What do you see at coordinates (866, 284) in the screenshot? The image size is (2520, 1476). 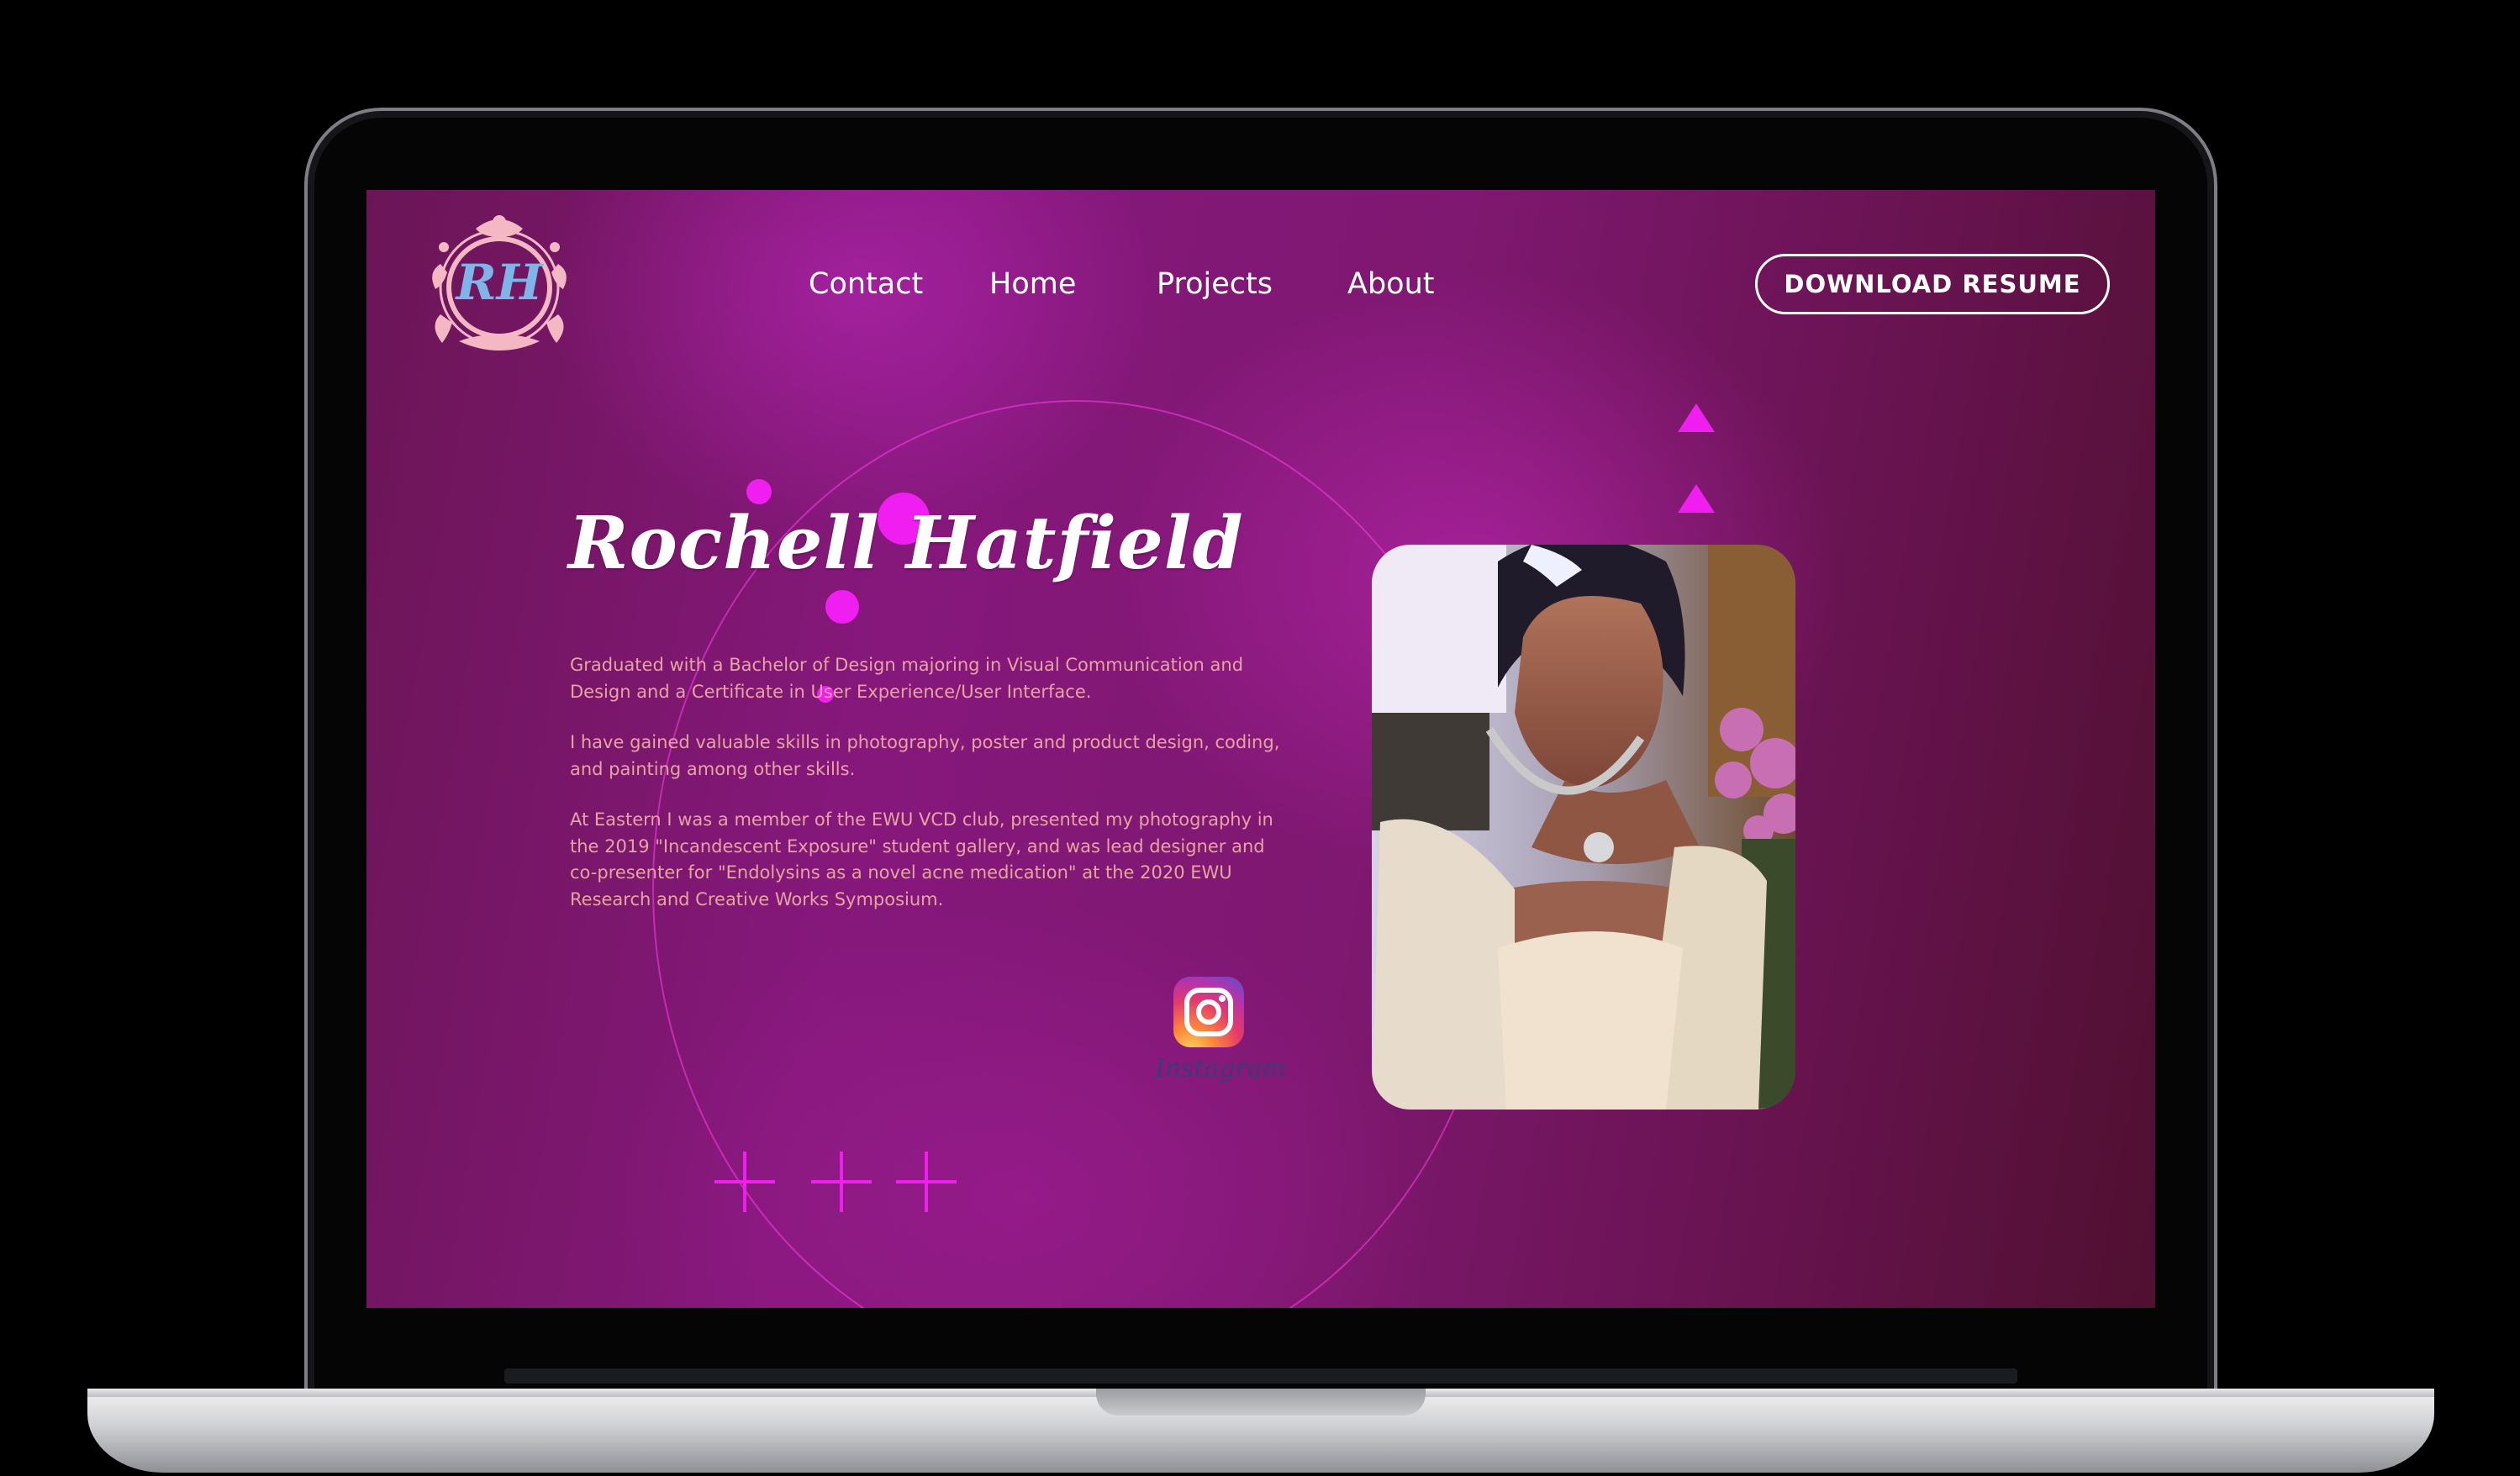 I see `nav-contact: Contact` at bounding box center [866, 284].